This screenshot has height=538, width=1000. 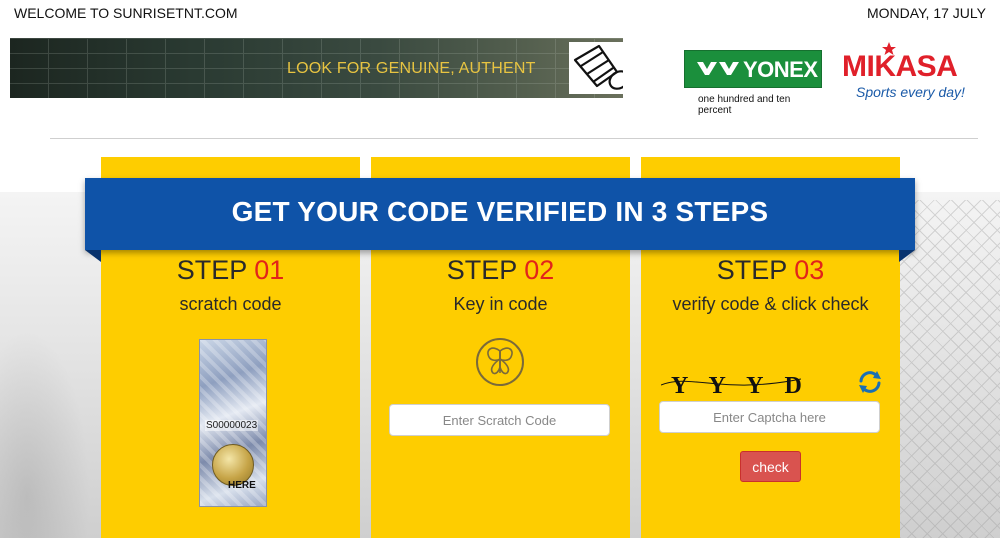 I want to click on step-description: verify code & click check, so click(x=770, y=304).